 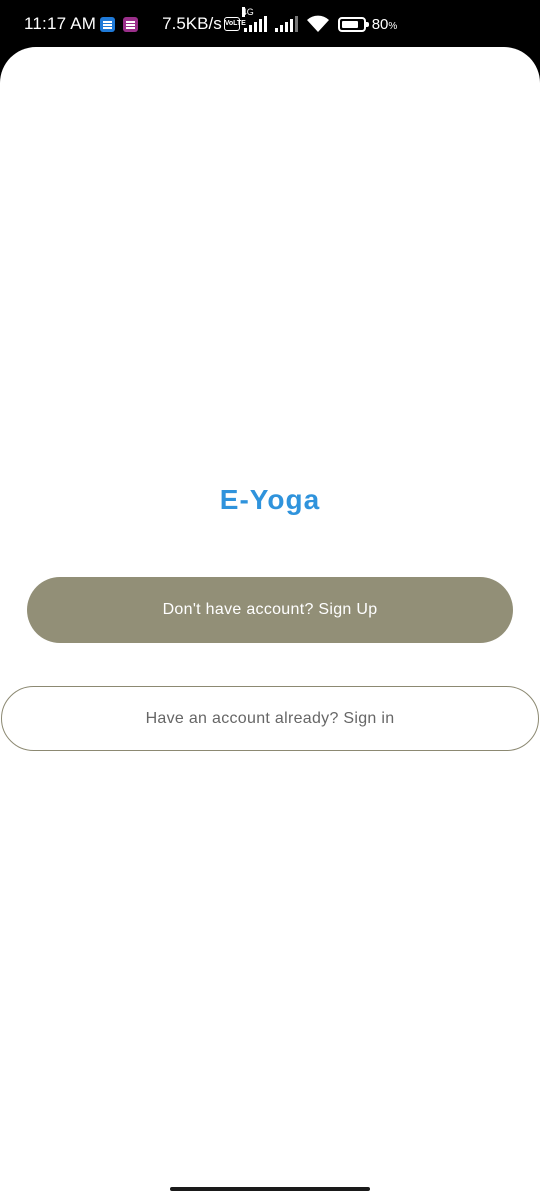 What do you see at coordinates (380, 24) in the screenshot?
I see `battery-percent-value: 80` at bounding box center [380, 24].